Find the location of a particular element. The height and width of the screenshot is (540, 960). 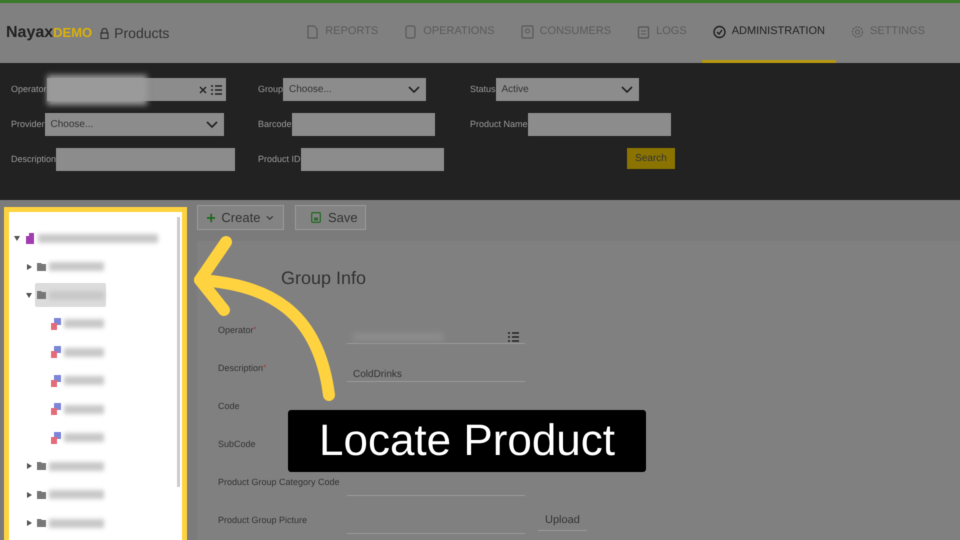

field-label: Product ID is located at coordinates (279, 159).